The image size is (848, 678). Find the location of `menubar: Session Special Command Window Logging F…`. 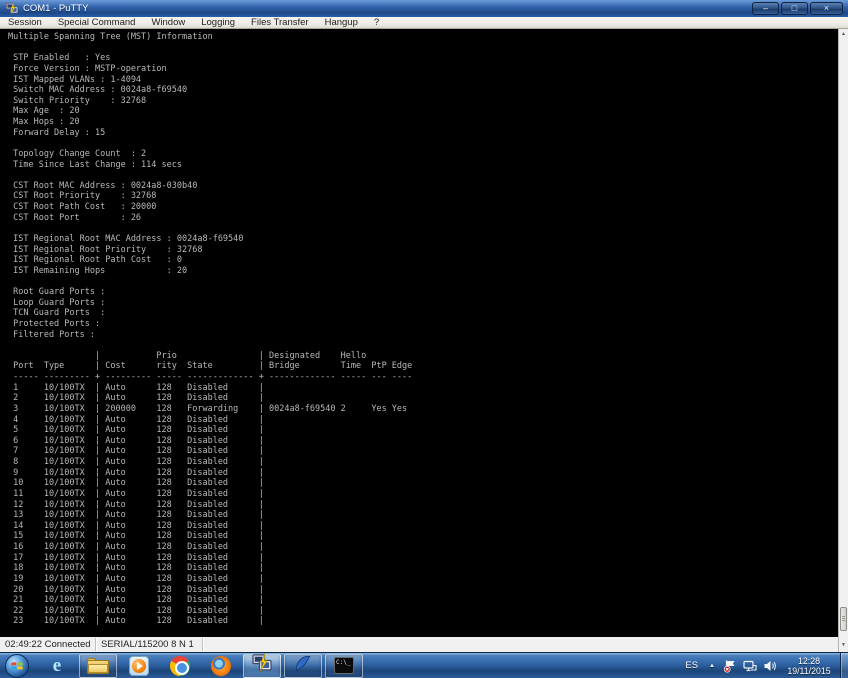

menubar: Session Special Command Window Logging F… is located at coordinates (424, 23).